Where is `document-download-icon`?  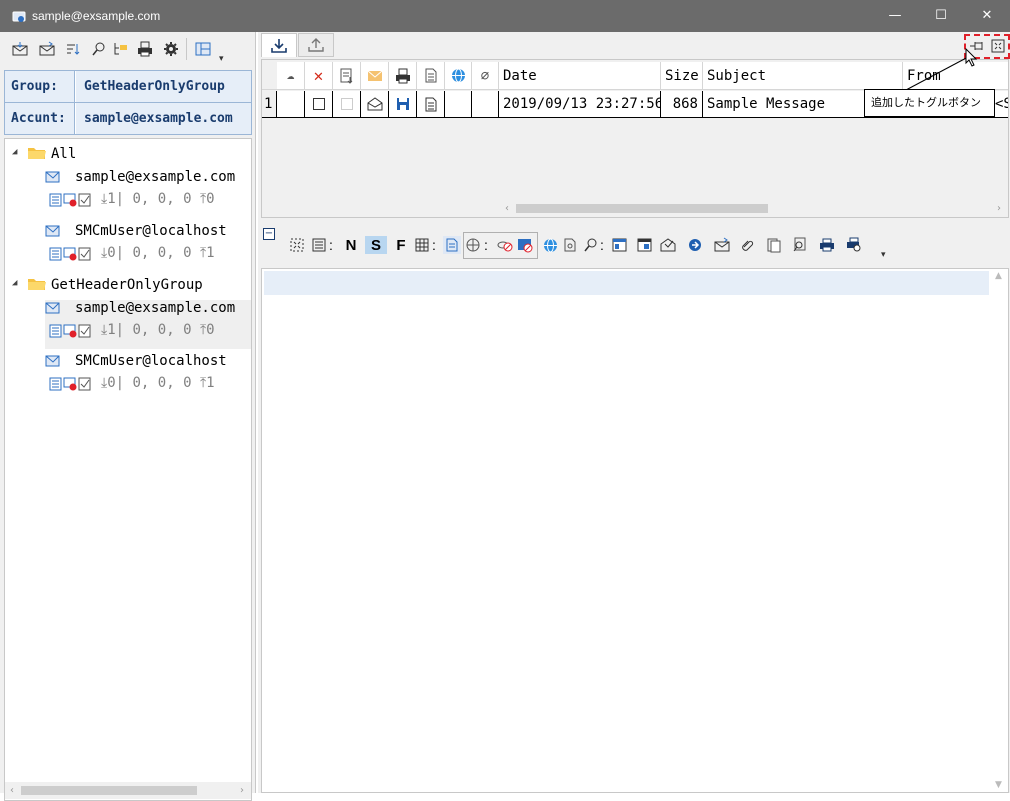
document-download-icon is located at coordinates (346, 76).